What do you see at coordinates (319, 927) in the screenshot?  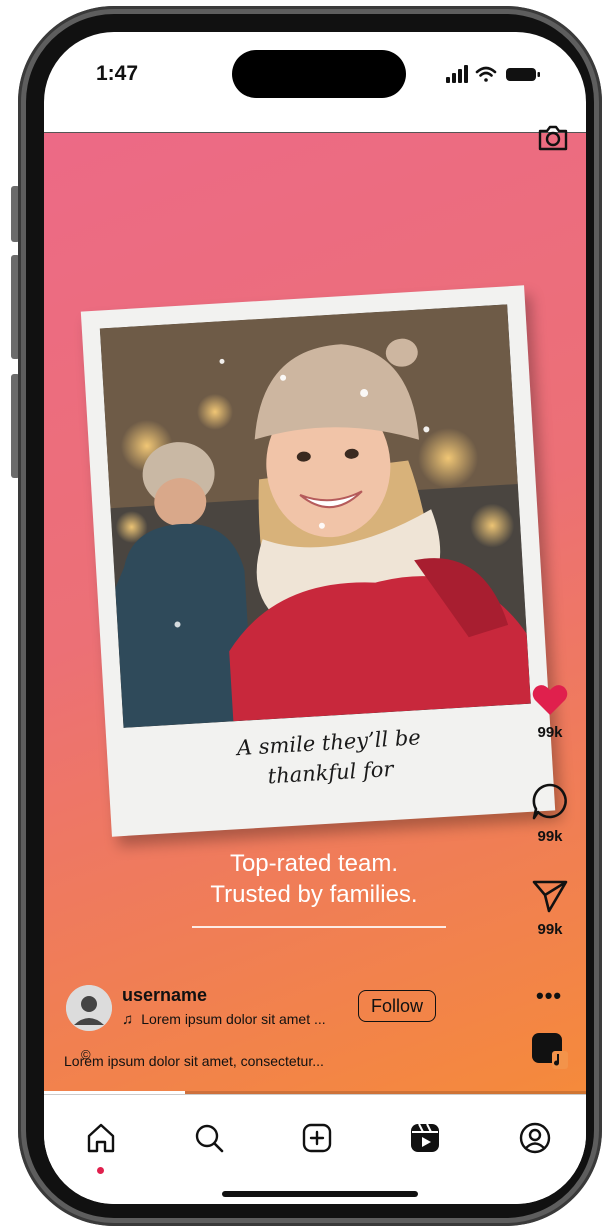 I see `tagline-underline` at bounding box center [319, 927].